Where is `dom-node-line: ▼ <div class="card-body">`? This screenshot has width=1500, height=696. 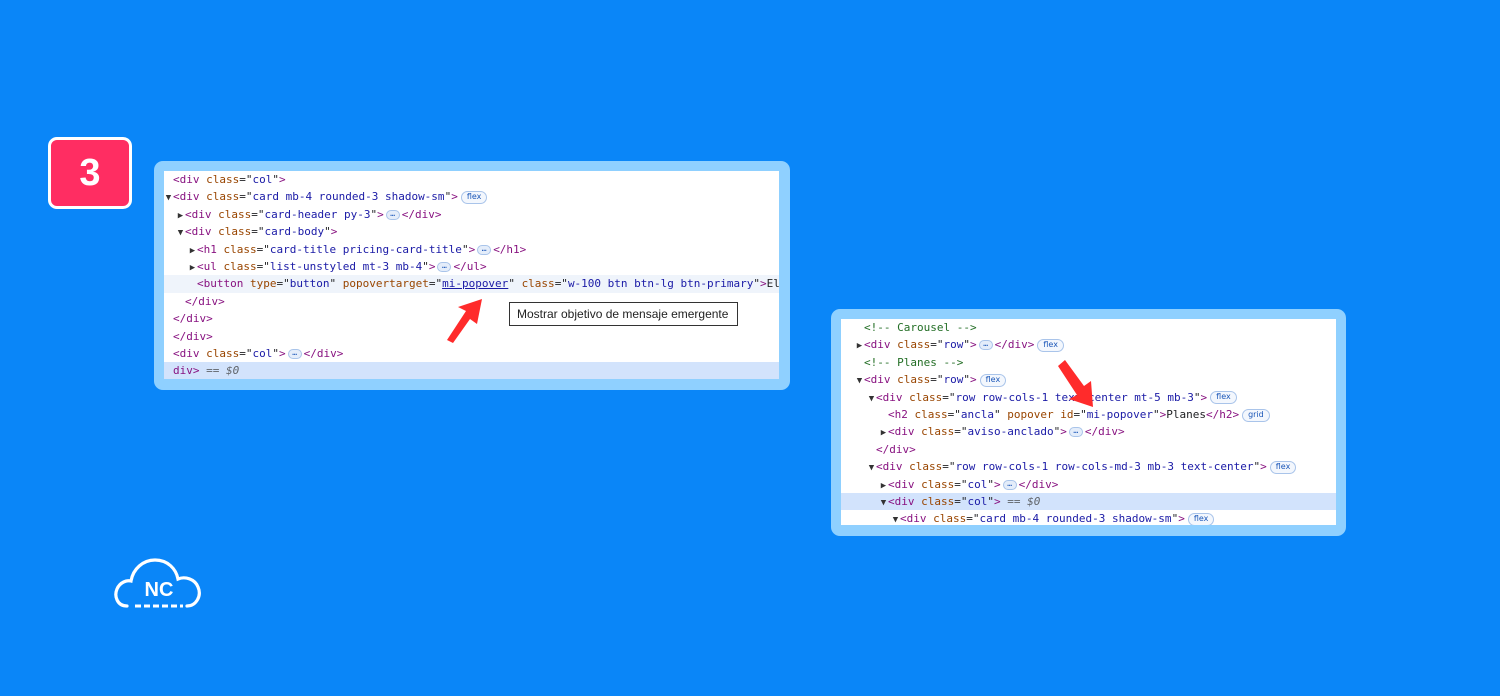 dom-node-line: ▼ <div class="card-body"> is located at coordinates (471, 231).